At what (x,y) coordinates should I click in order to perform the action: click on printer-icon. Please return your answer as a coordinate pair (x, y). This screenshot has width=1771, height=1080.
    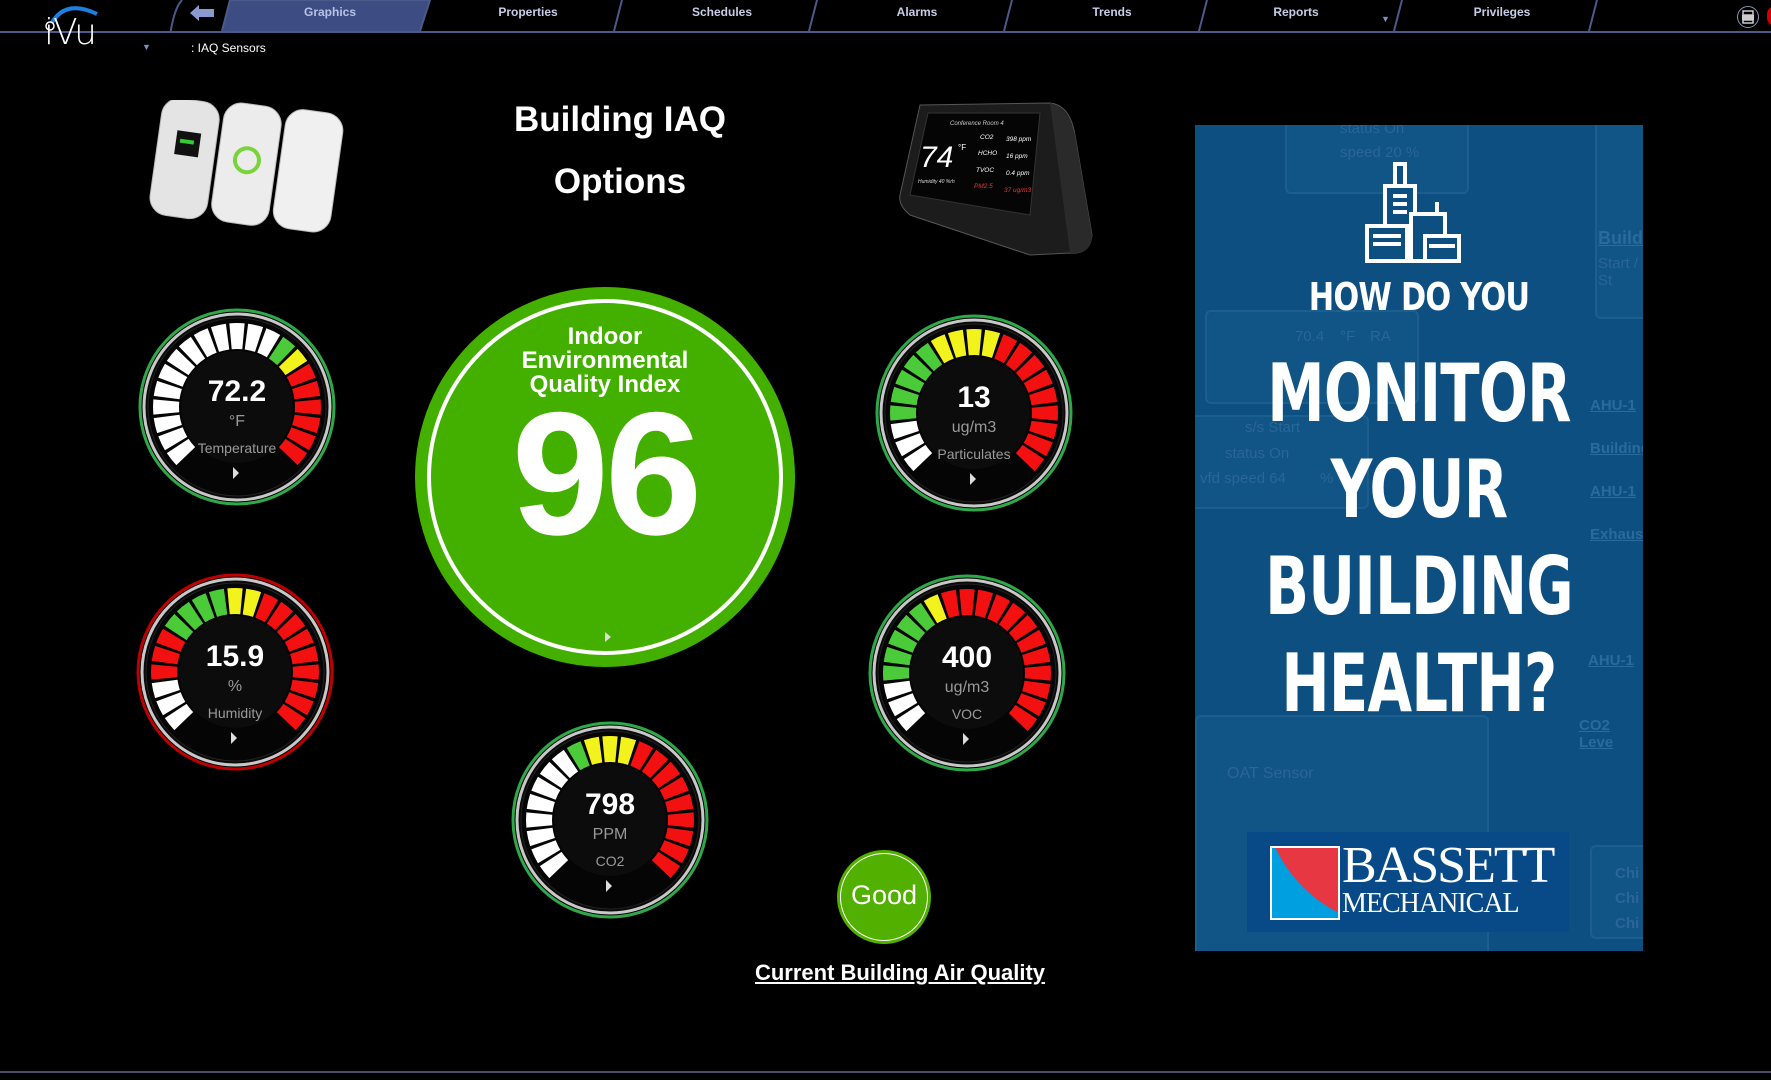
    Looking at the image, I should click on (1748, 17).